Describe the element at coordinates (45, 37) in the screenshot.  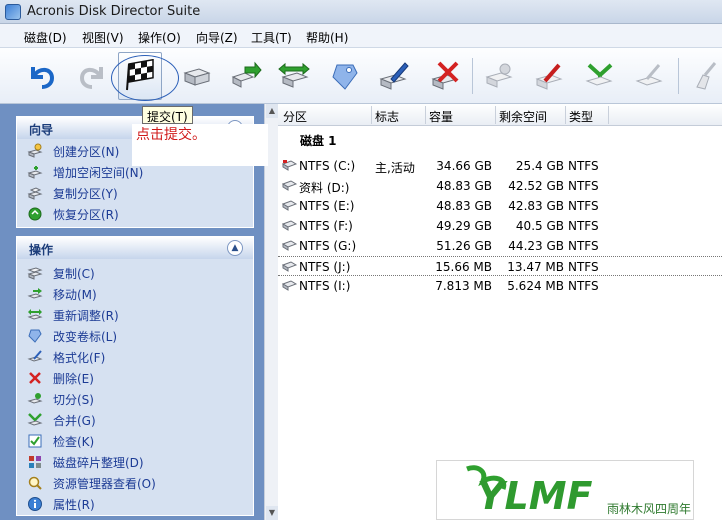
I see `menu-disk: 磁盘(D)` at that location.